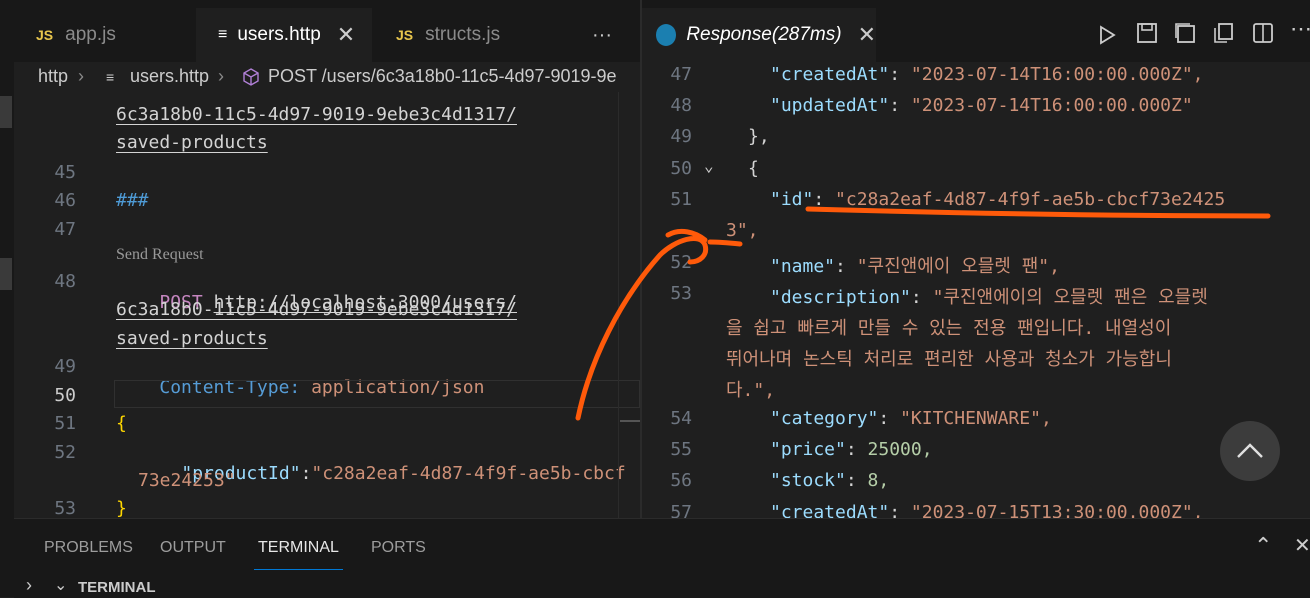  Describe the element at coordinates (681, 262) in the screenshot. I see `line-number: 52` at that location.